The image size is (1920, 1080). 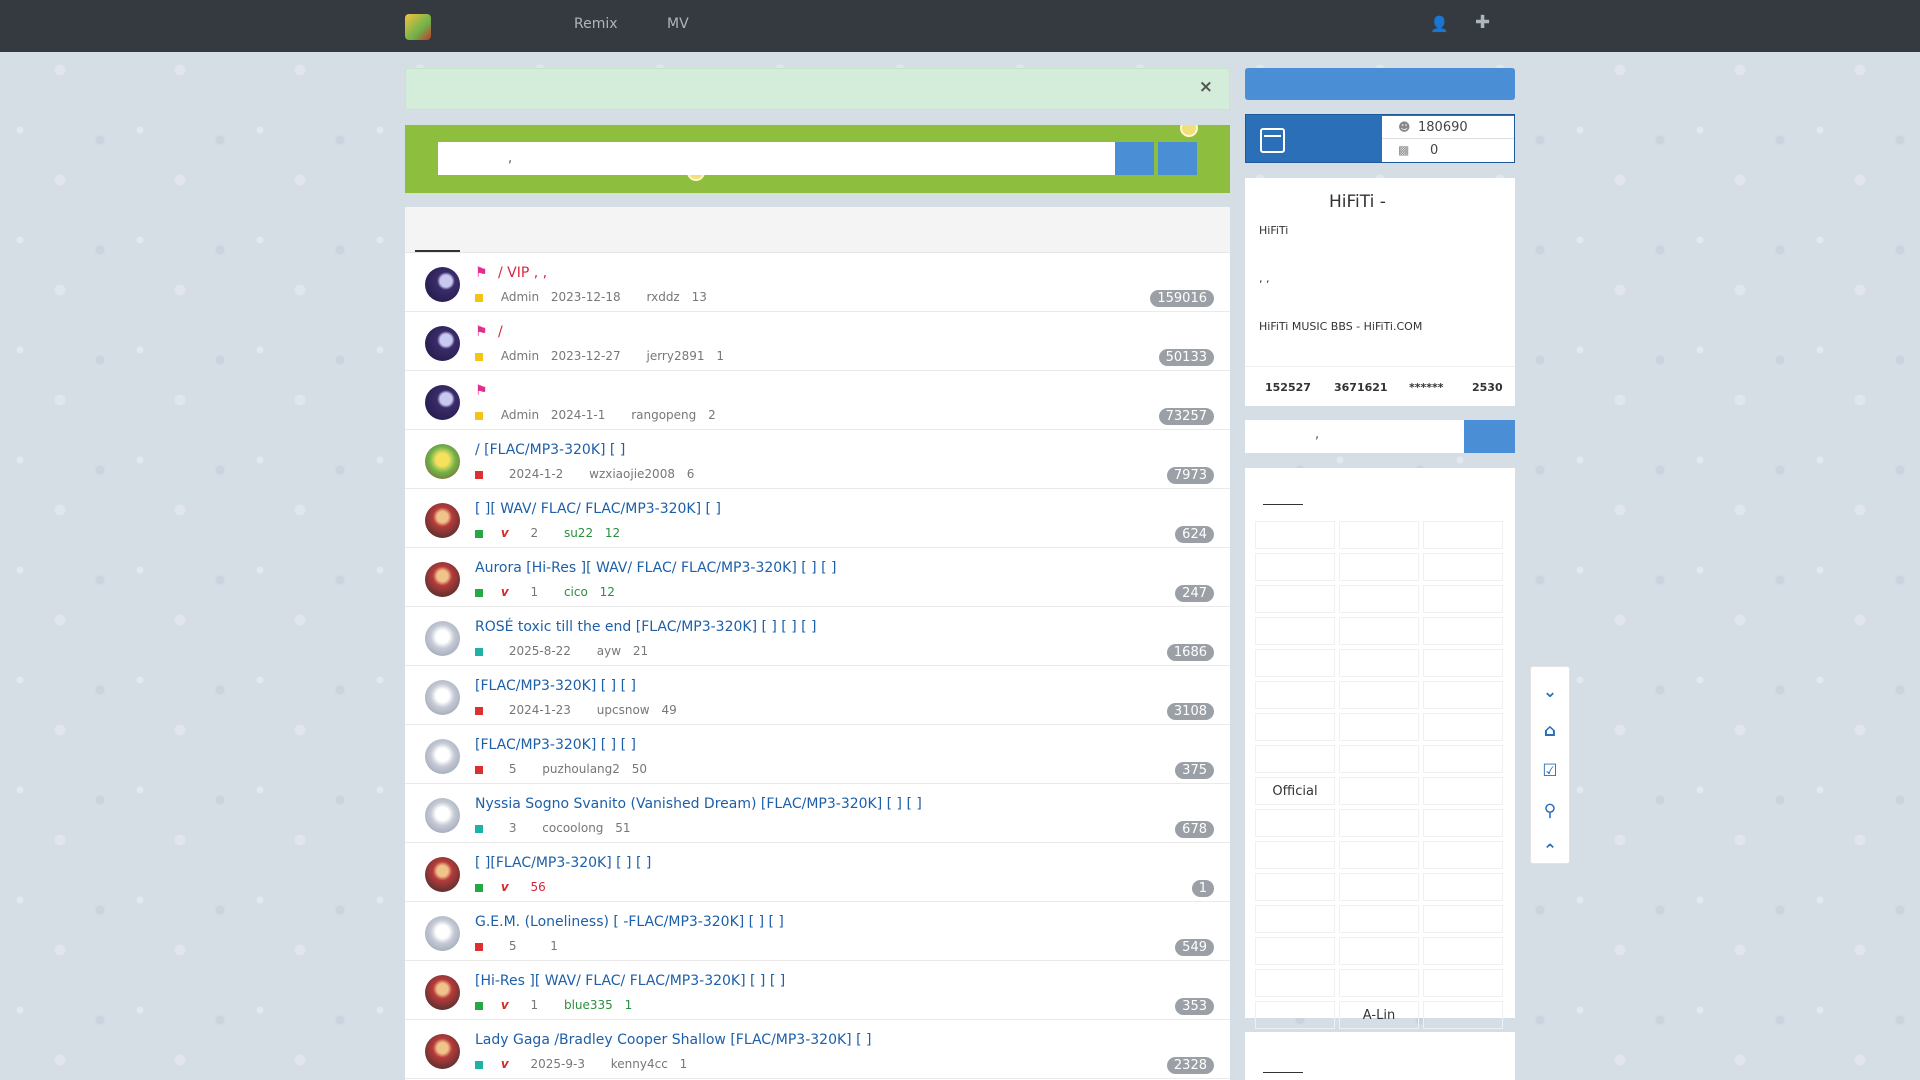 I want to click on thread-title: [ ][FLAC/MP3-320K] [ ] [ ], so click(x=563, y=863).